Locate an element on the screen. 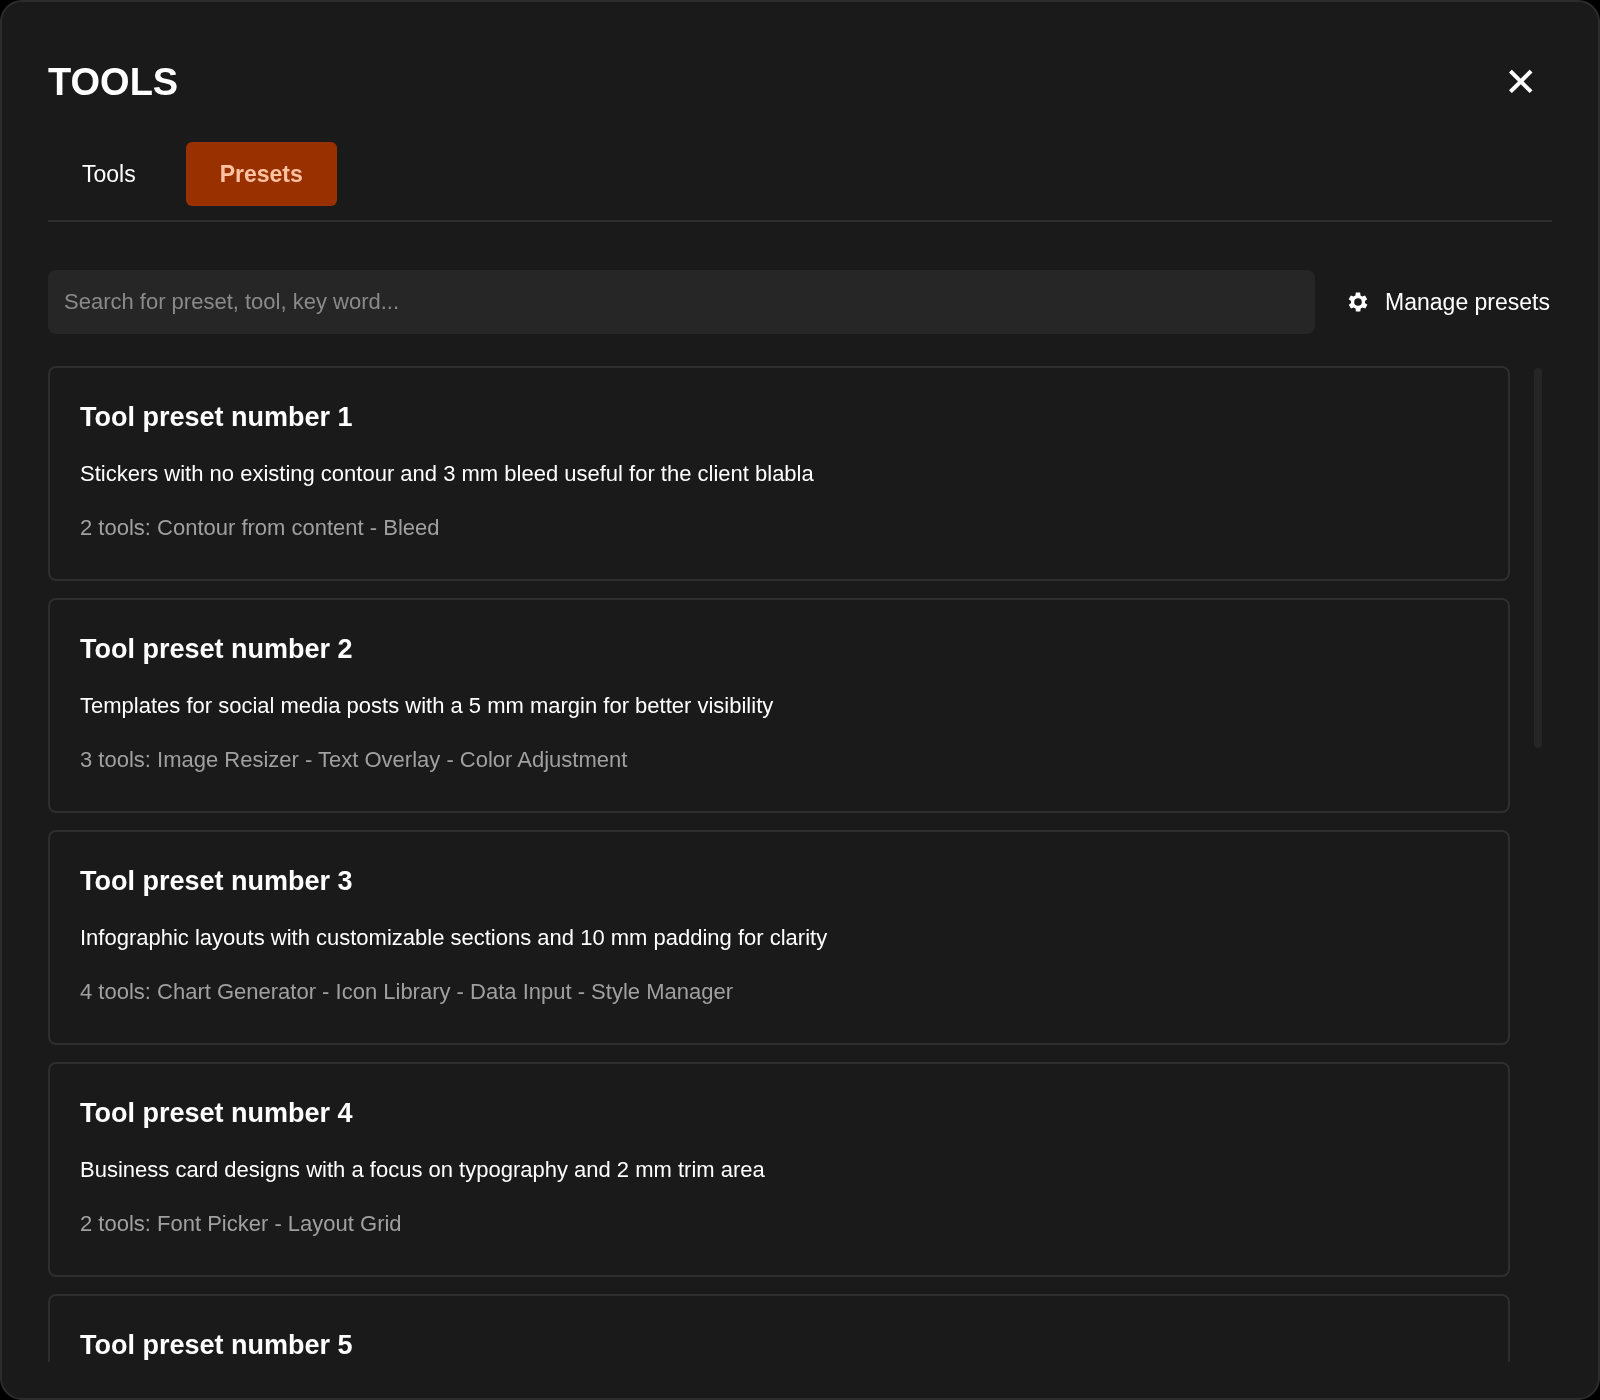 This screenshot has height=1400, width=1600. preset-tools: 2 tools: Contour from content - Bleed is located at coordinates (260, 528).